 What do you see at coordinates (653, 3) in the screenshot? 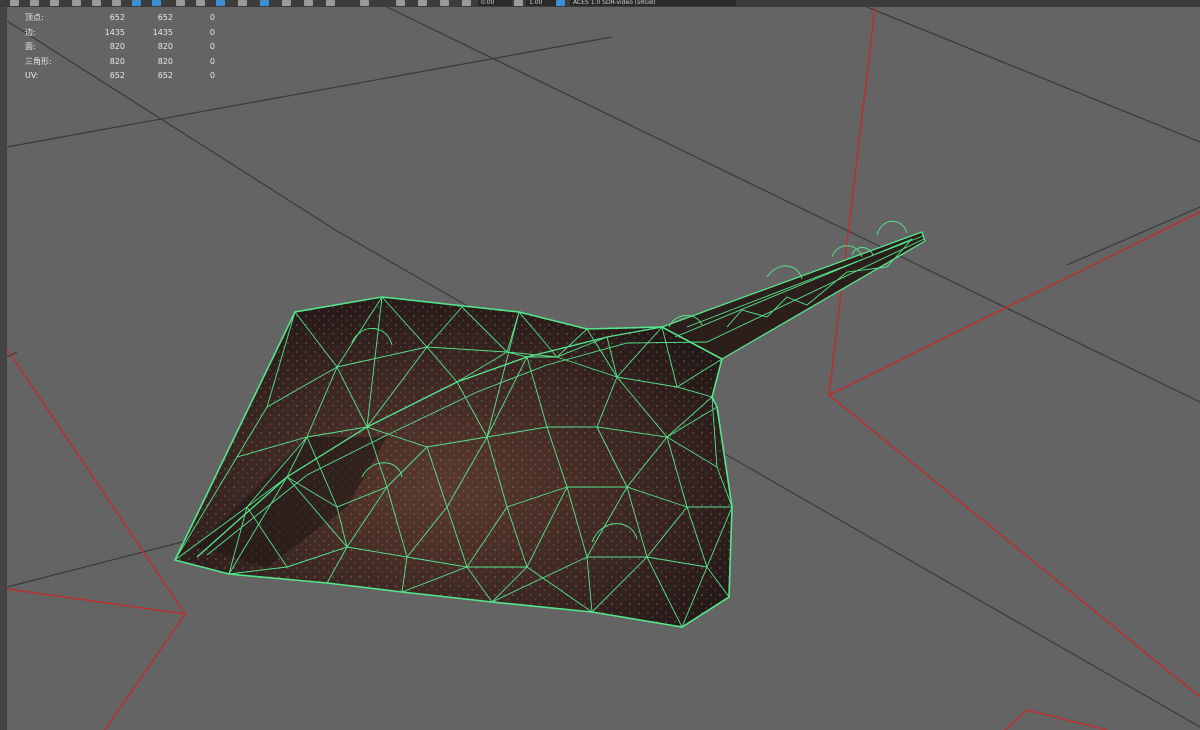
I see `color-space-dropdown: ACES 1.0 SDR-video (sRGB)` at bounding box center [653, 3].